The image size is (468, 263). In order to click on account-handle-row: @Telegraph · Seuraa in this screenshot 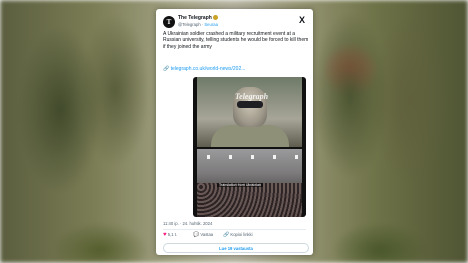, I will do `click(198, 24)`.